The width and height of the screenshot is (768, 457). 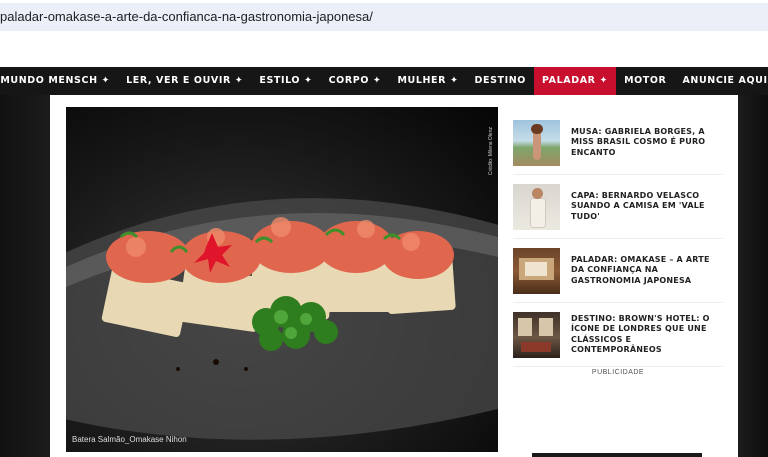 I want to click on advertising-slot, so click(x=617, y=455).